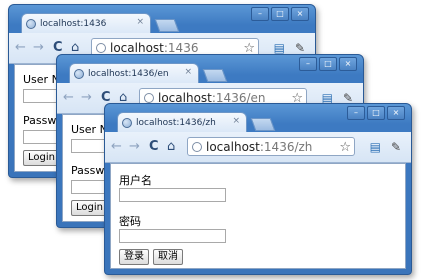 The width and height of the screenshot is (434, 280). I want to click on page-menu-icon: ▤, so click(375, 147).